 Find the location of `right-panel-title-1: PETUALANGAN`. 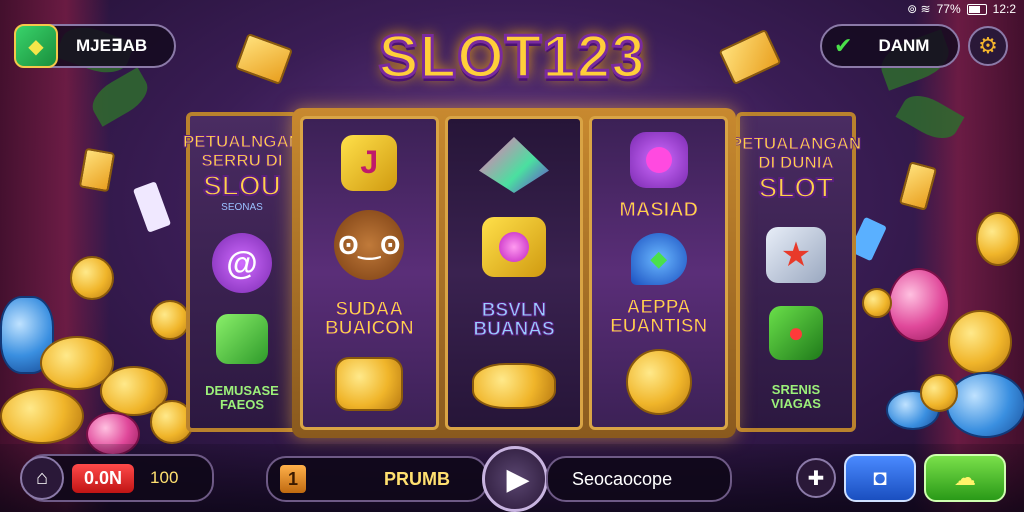

right-panel-title-1: PETUALANGAN is located at coordinates (796, 143).